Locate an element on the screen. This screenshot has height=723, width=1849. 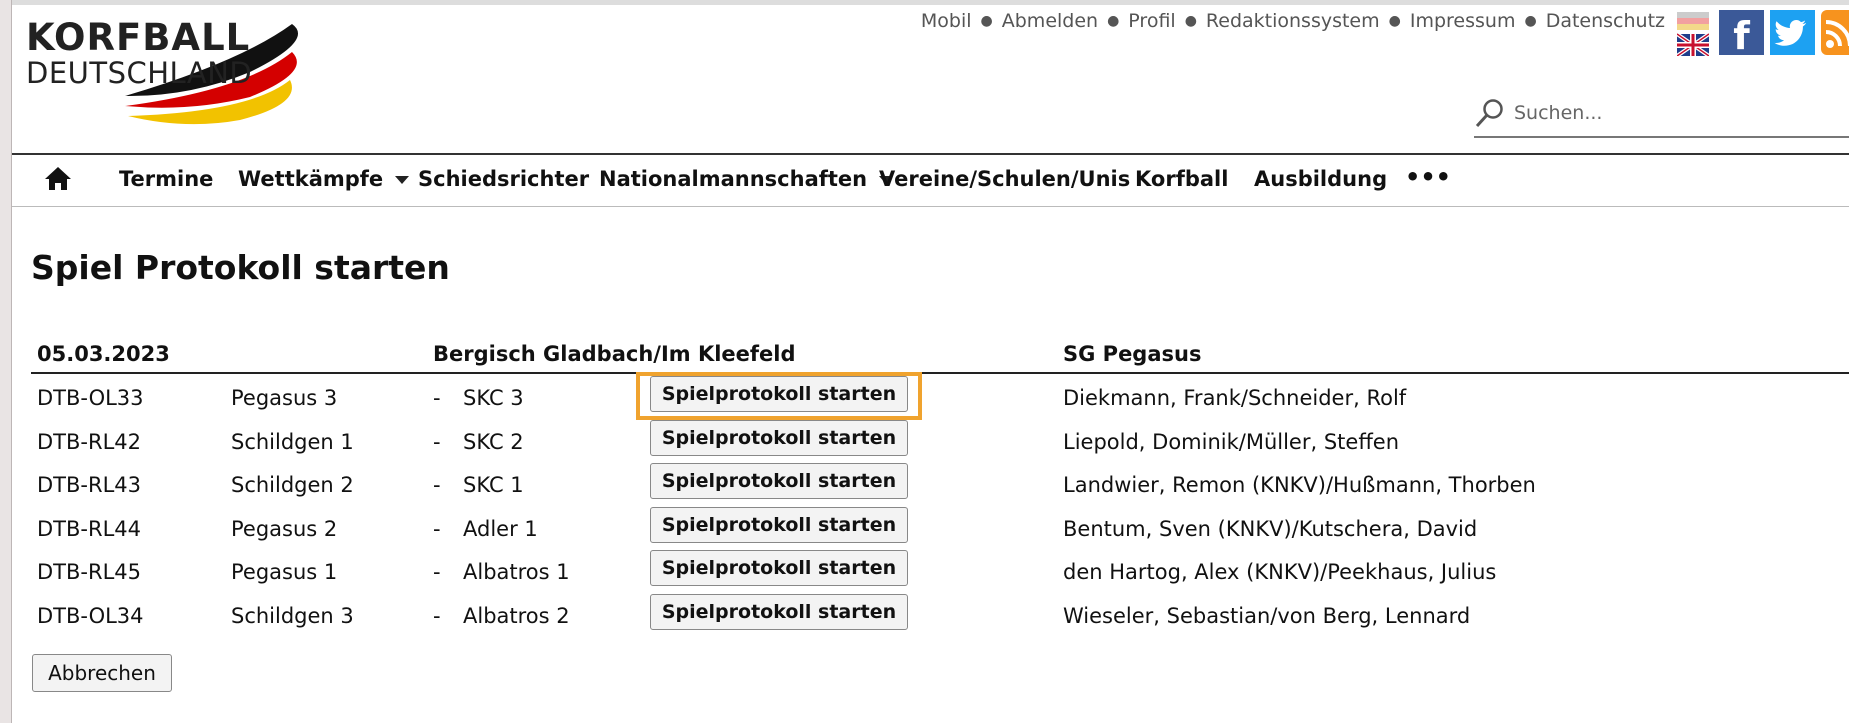
home-team: Pegasus 2 is located at coordinates (284, 529).